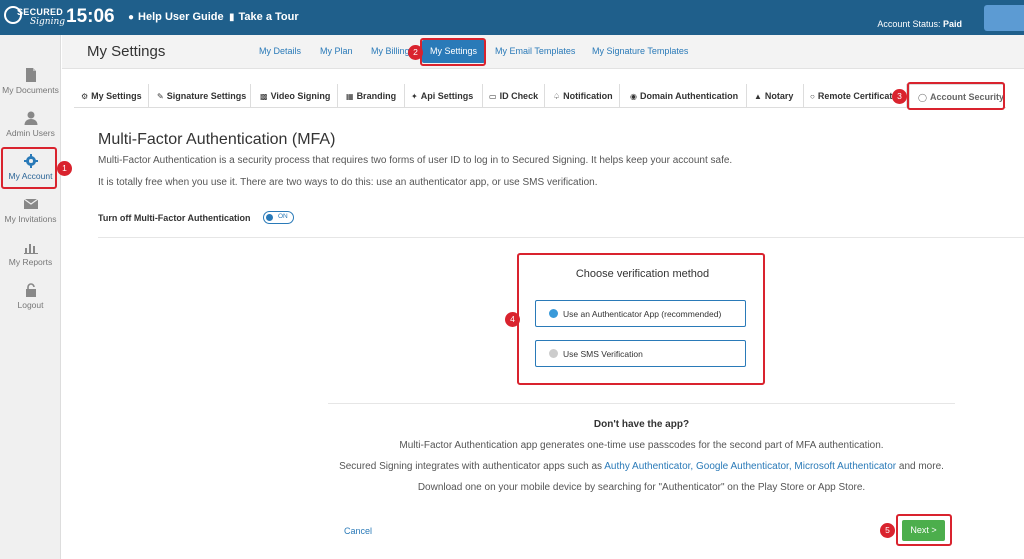 The height and width of the screenshot is (559, 1024). I want to click on logo-text-signing: Signing, so click(48, 22).